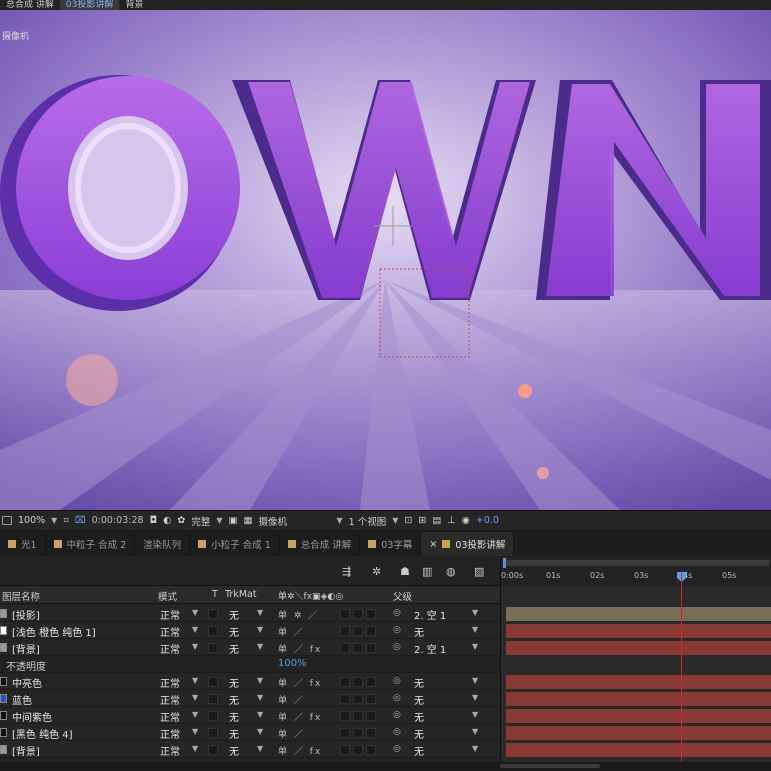  I want to click on work-area-start-handle, so click(504, 563).